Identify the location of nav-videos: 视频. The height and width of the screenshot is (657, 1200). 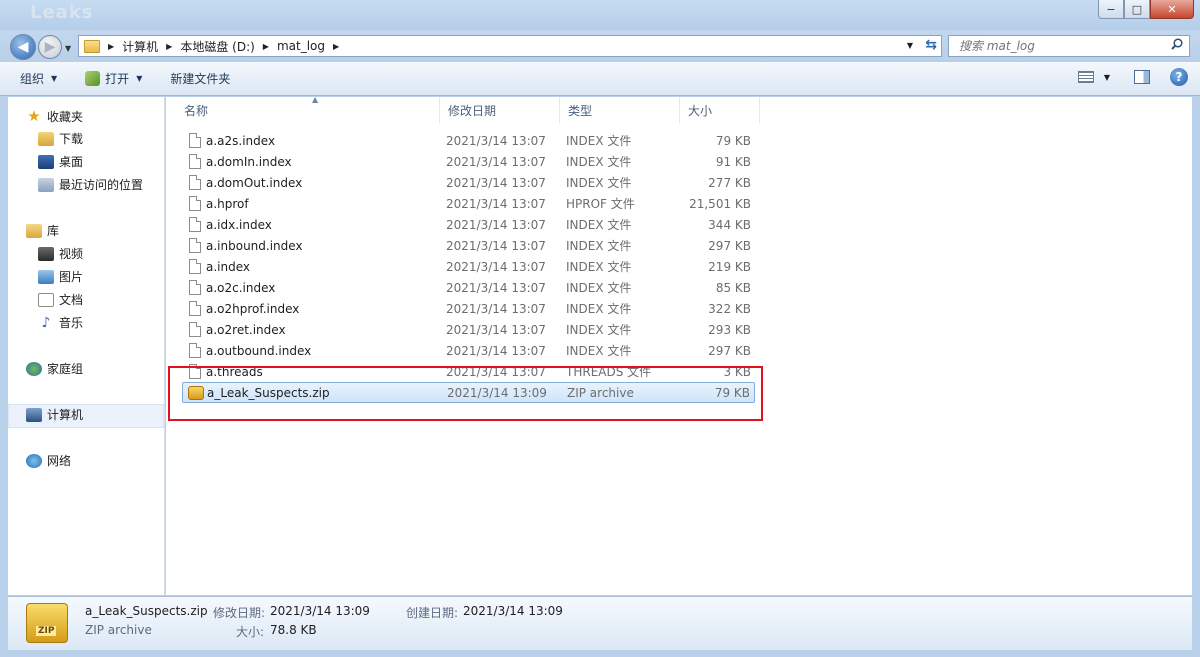
(60, 253).